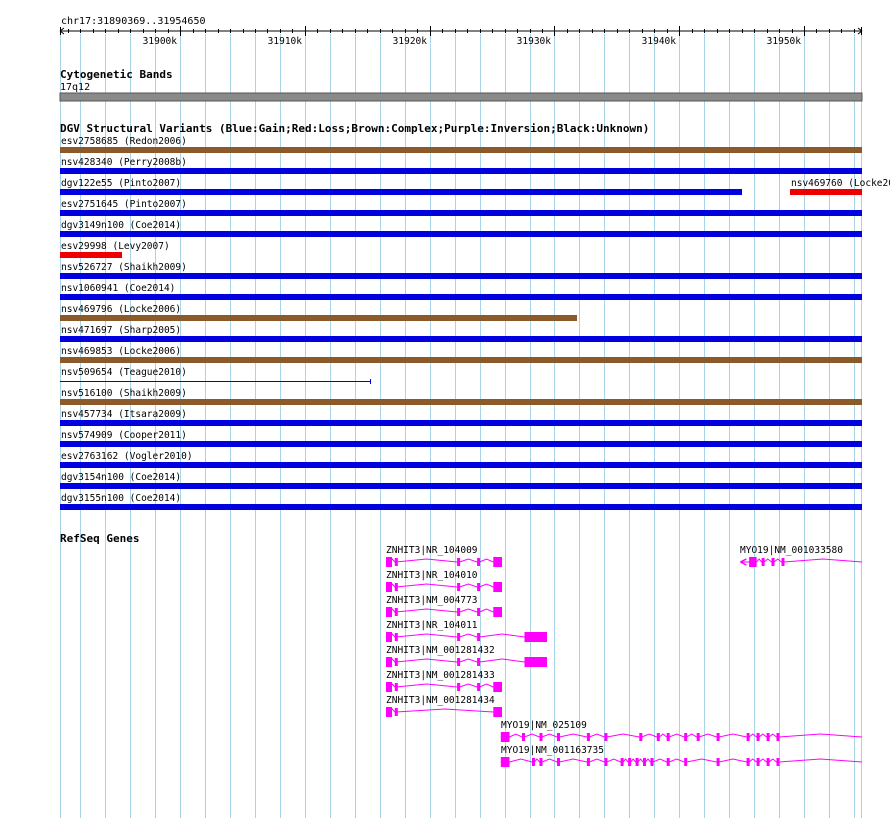 This screenshot has width=890, height=818. I want to click on ruler-tick-label: 31940k, so click(659, 41).